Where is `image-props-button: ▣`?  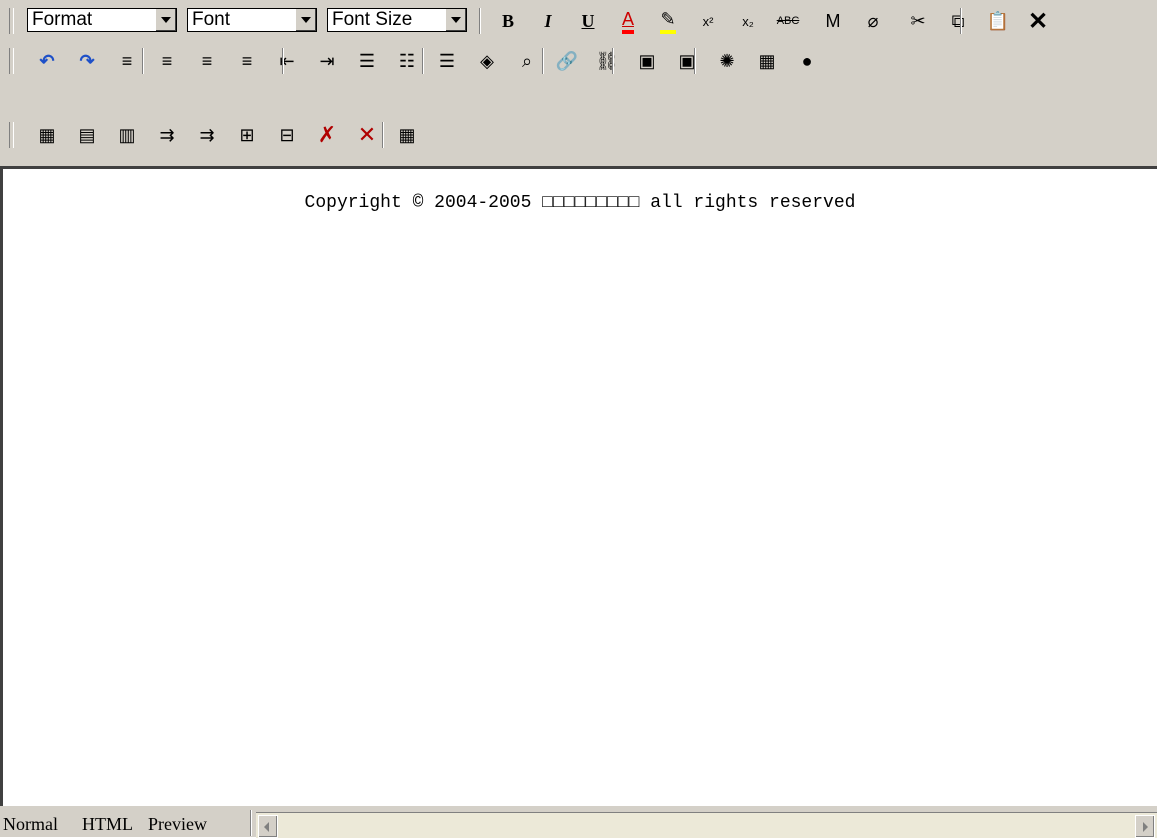
image-props-button: ▣ is located at coordinates (687, 61).